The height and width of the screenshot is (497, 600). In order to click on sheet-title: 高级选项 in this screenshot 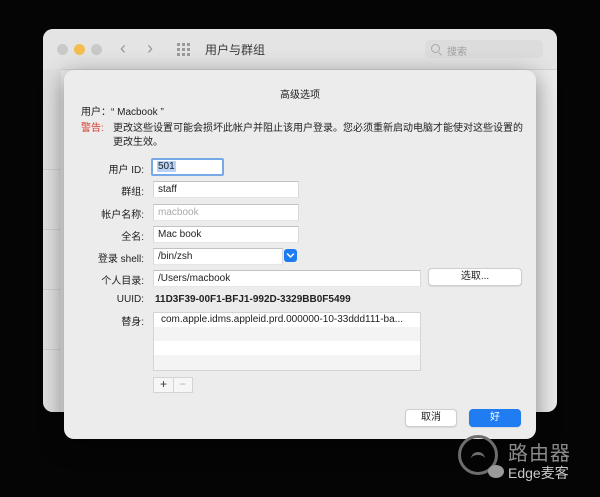, I will do `click(300, 95)`.